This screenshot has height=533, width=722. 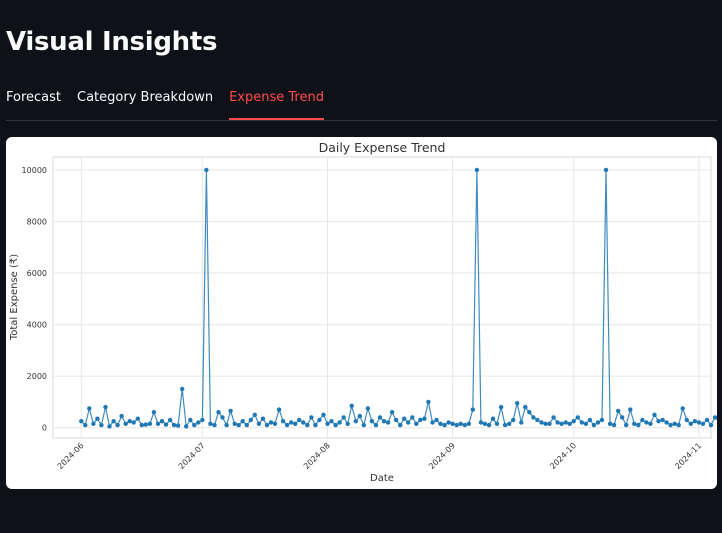 I want to click on x-tick-label: 2024-08, so click(x=317, y=456).